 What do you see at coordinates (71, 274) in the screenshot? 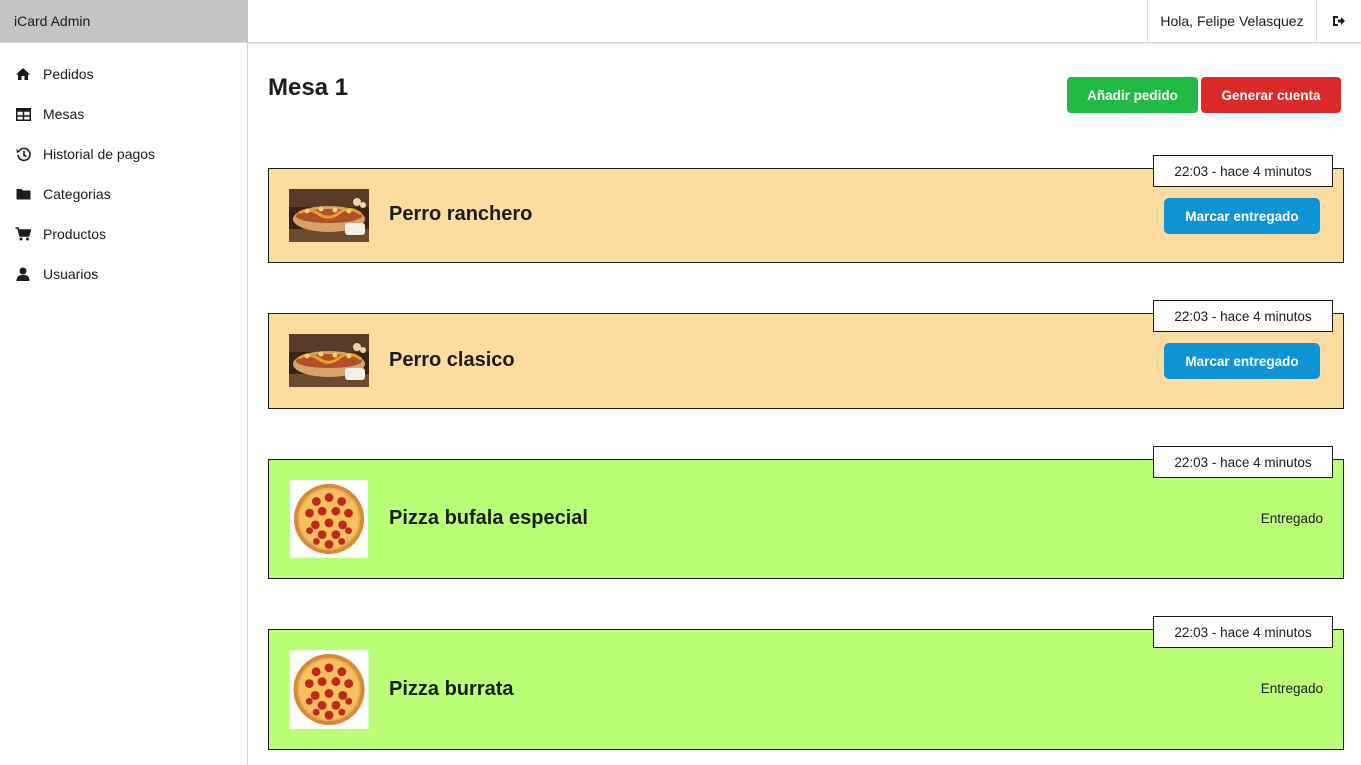
I see `sidebar-item-label: Usuarios` at bounding box center [71, 274].